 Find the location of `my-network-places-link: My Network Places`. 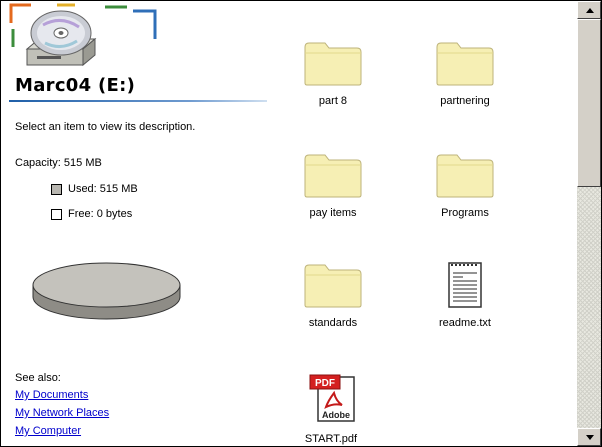

my-network-places-link: My Network Places is located at coordinates (62, 413).